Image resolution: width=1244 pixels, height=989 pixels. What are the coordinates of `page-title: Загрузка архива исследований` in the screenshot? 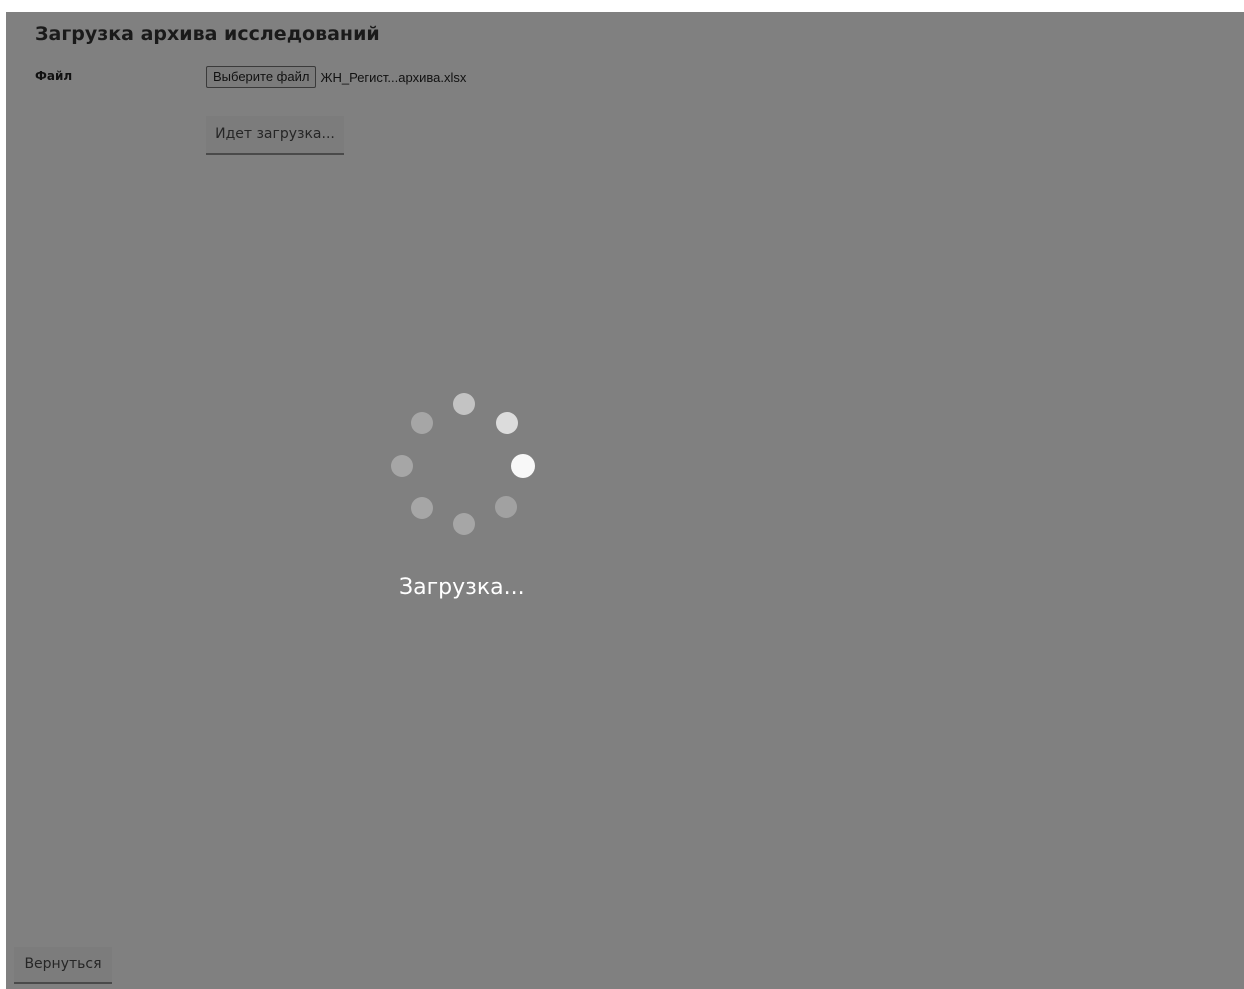 It's located at (207, 34).